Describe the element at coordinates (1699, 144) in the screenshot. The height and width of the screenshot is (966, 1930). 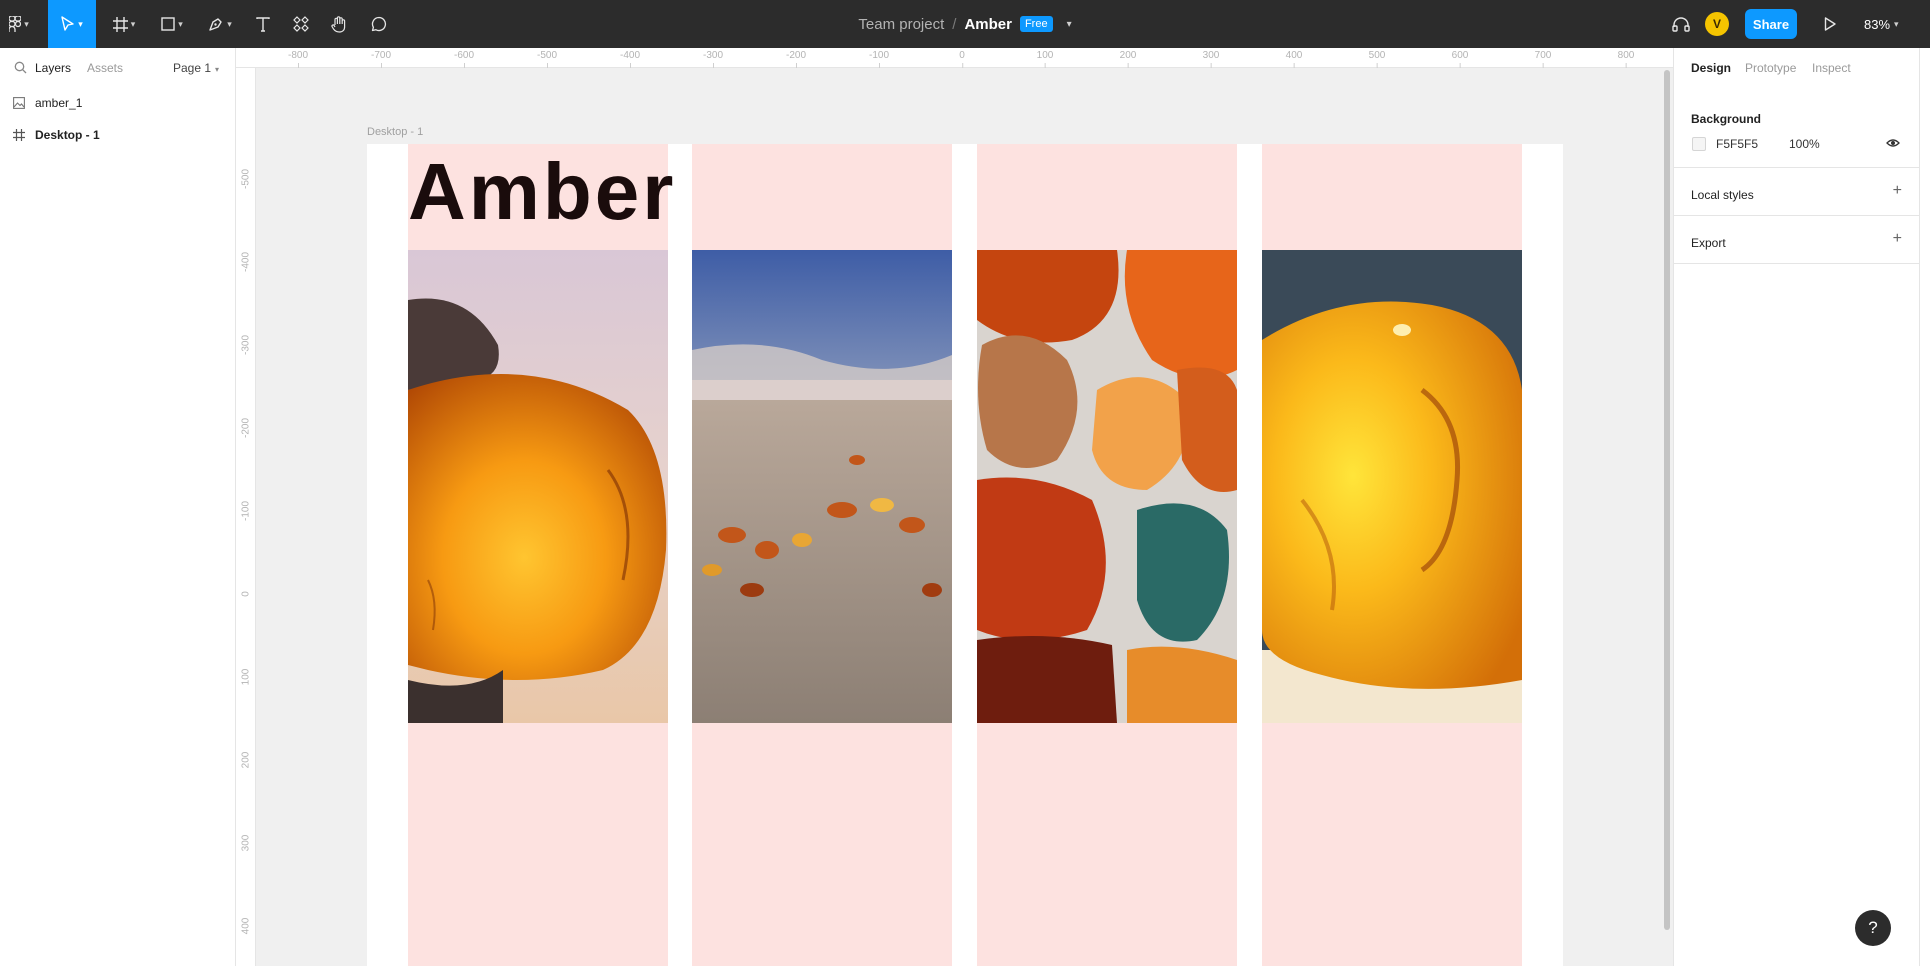
I see `background-color-swatch` at that location.